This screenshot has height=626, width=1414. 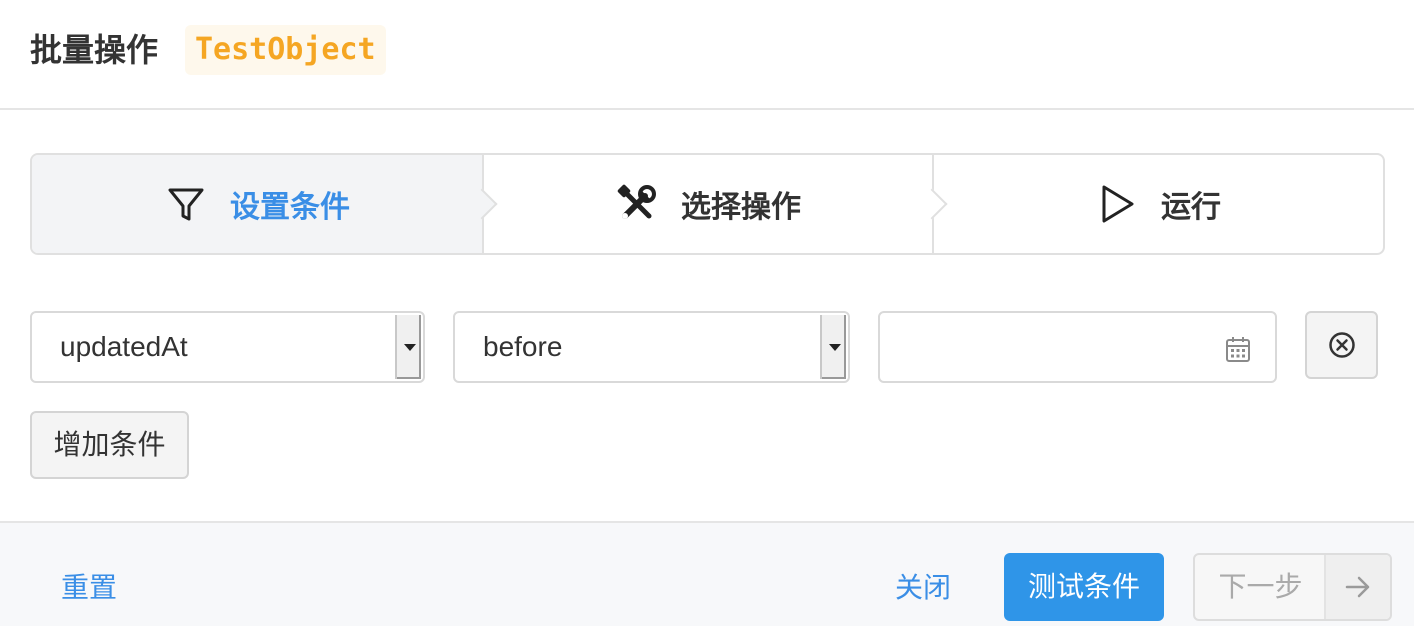 I want to click on step-set-conditions: 设置条件, so click(x=257, y=204).